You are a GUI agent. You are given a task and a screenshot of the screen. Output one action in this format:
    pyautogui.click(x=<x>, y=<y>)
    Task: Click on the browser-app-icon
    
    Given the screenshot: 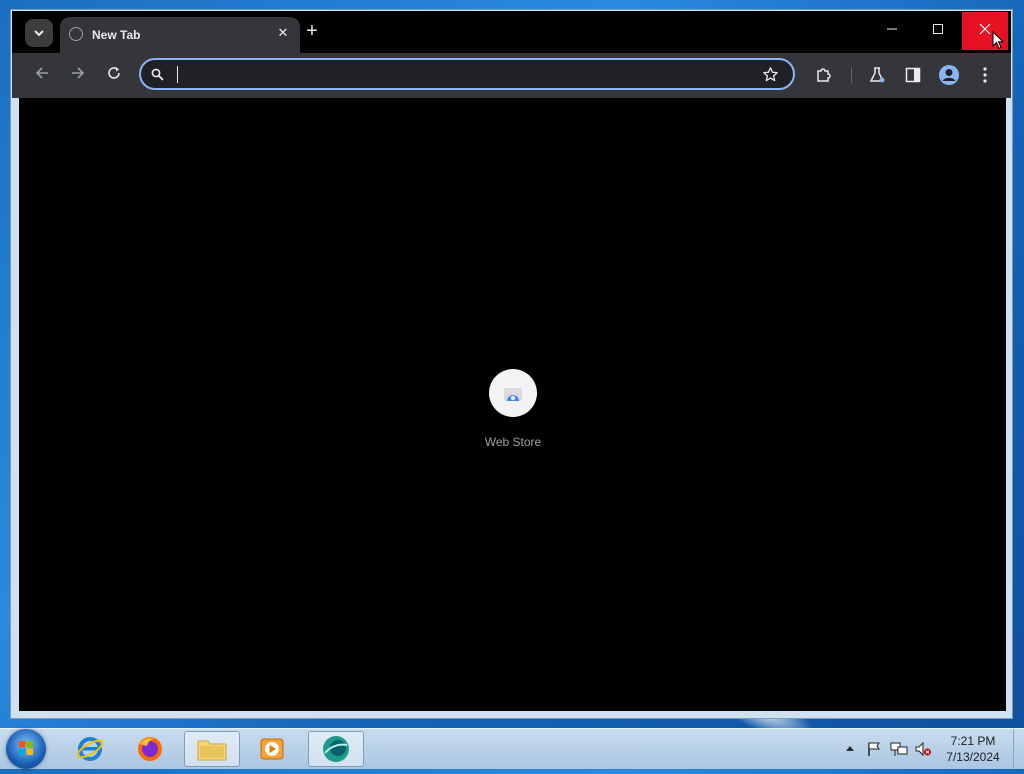 What is the action you would take?
    pyautogui.click(x=336, y=749)
    